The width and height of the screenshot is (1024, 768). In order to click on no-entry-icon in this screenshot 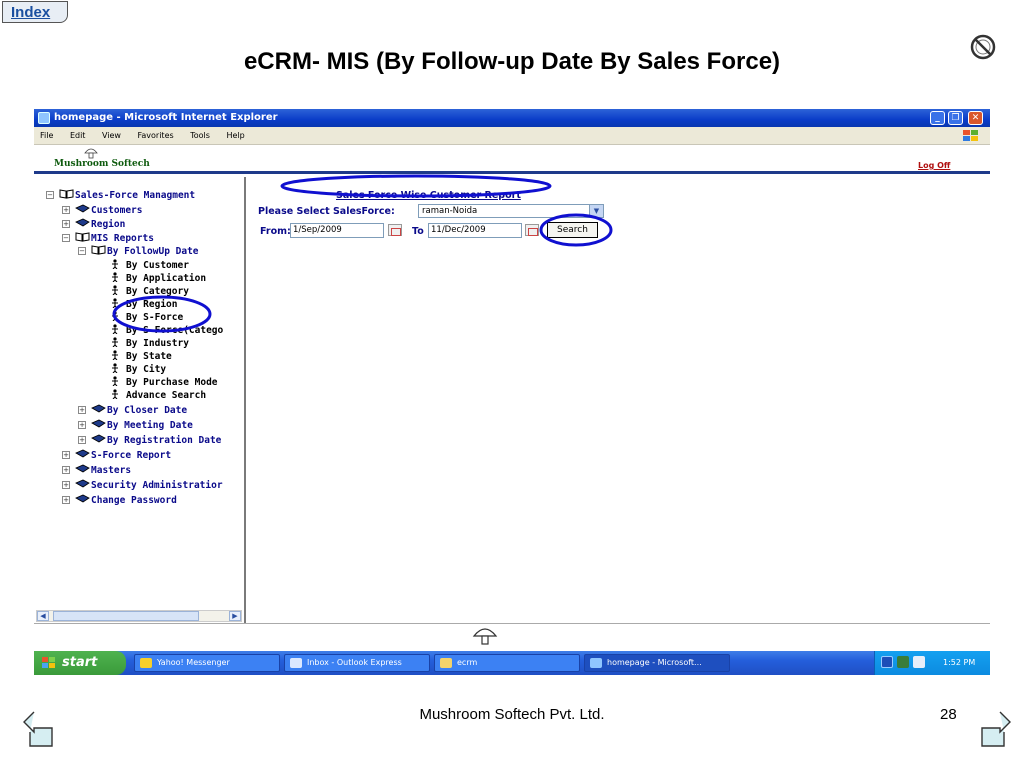, I will do `click(983, 47)`.